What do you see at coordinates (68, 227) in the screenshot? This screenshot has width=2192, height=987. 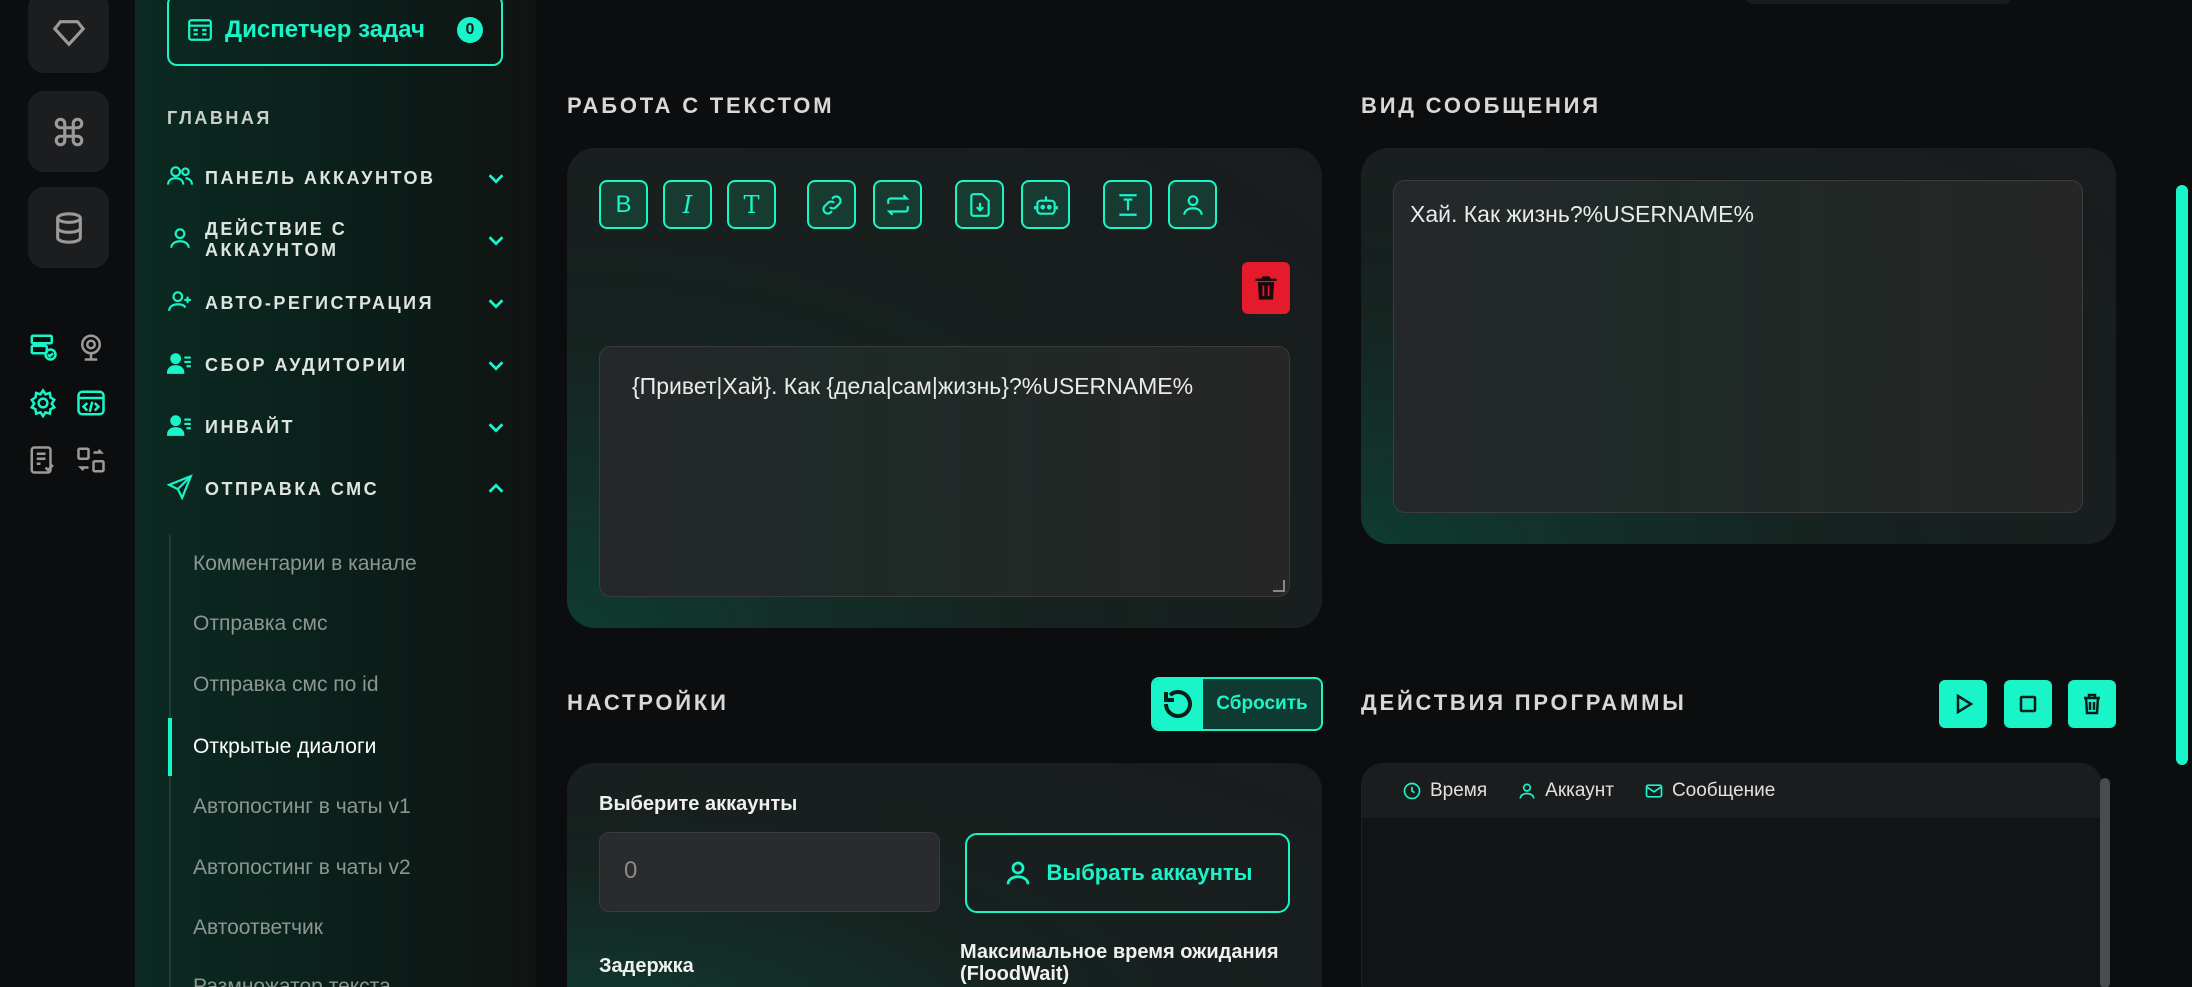 I see `database-icon` at bounding box center [68, 227].